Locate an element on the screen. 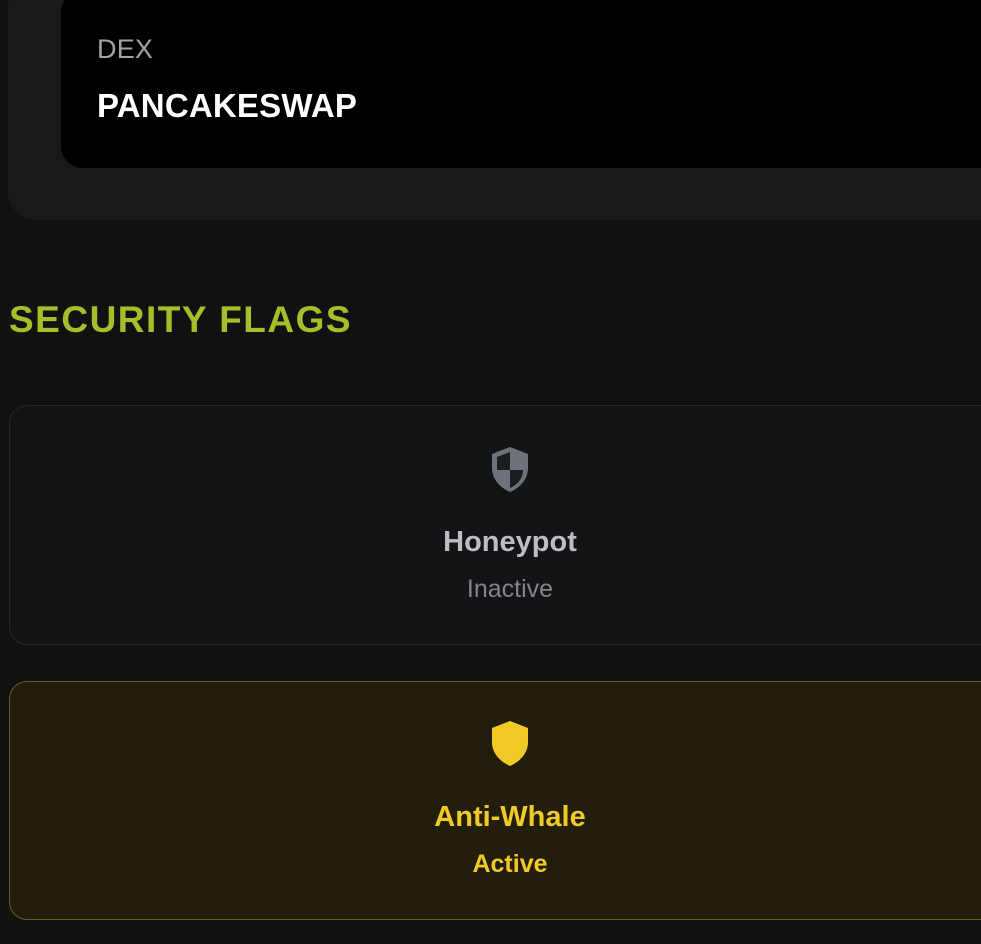 This screenshot has width=981, height=944. flag-status: Active is located at coordinates (510, 864).